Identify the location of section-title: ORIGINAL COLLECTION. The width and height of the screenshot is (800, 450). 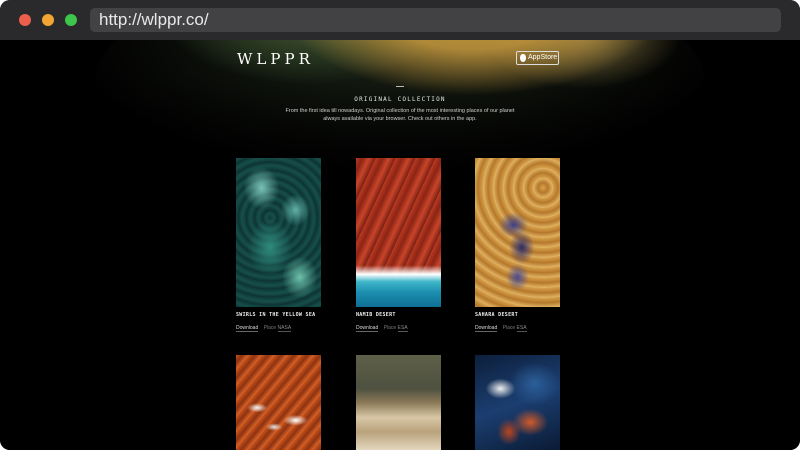
(400, 99).